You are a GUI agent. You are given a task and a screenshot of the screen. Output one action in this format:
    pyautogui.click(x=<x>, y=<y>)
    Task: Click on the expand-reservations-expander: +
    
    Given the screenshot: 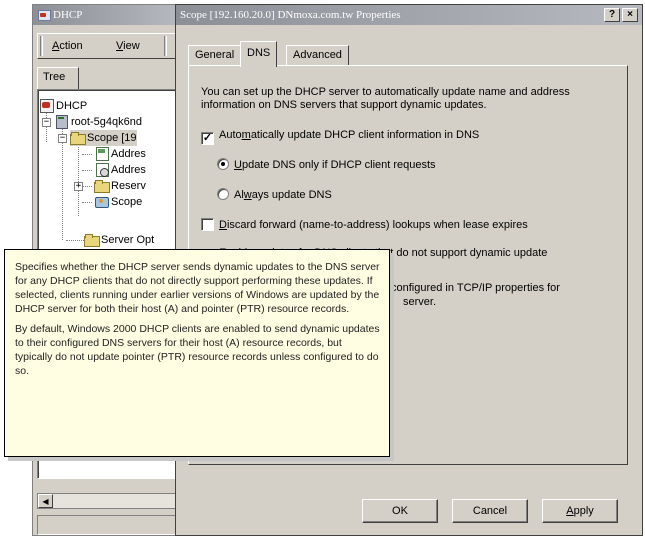 What is the action you would take?
    pyautogui.click(x=78, y=186)
    